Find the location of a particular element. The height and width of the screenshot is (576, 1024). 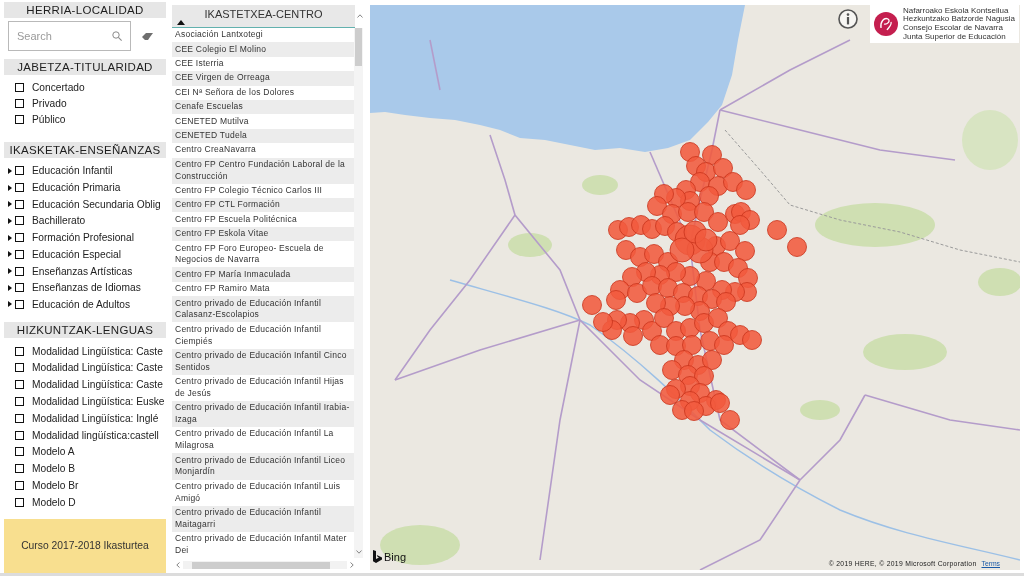

section-title: IKASKETAK-ENSEÑANZAS is located at coordinates (85, 149).